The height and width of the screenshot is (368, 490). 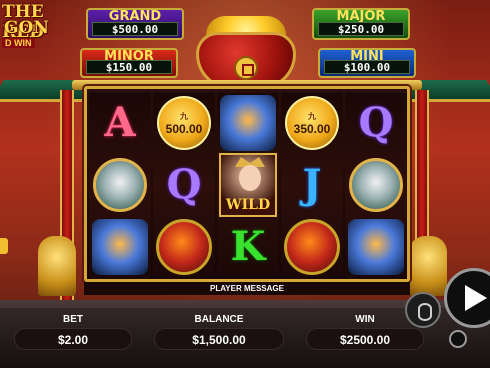 What do you see at coordinates (57, 266) in the screenshot?
I see `left-lion-statue` at bounding box center [57, 266].